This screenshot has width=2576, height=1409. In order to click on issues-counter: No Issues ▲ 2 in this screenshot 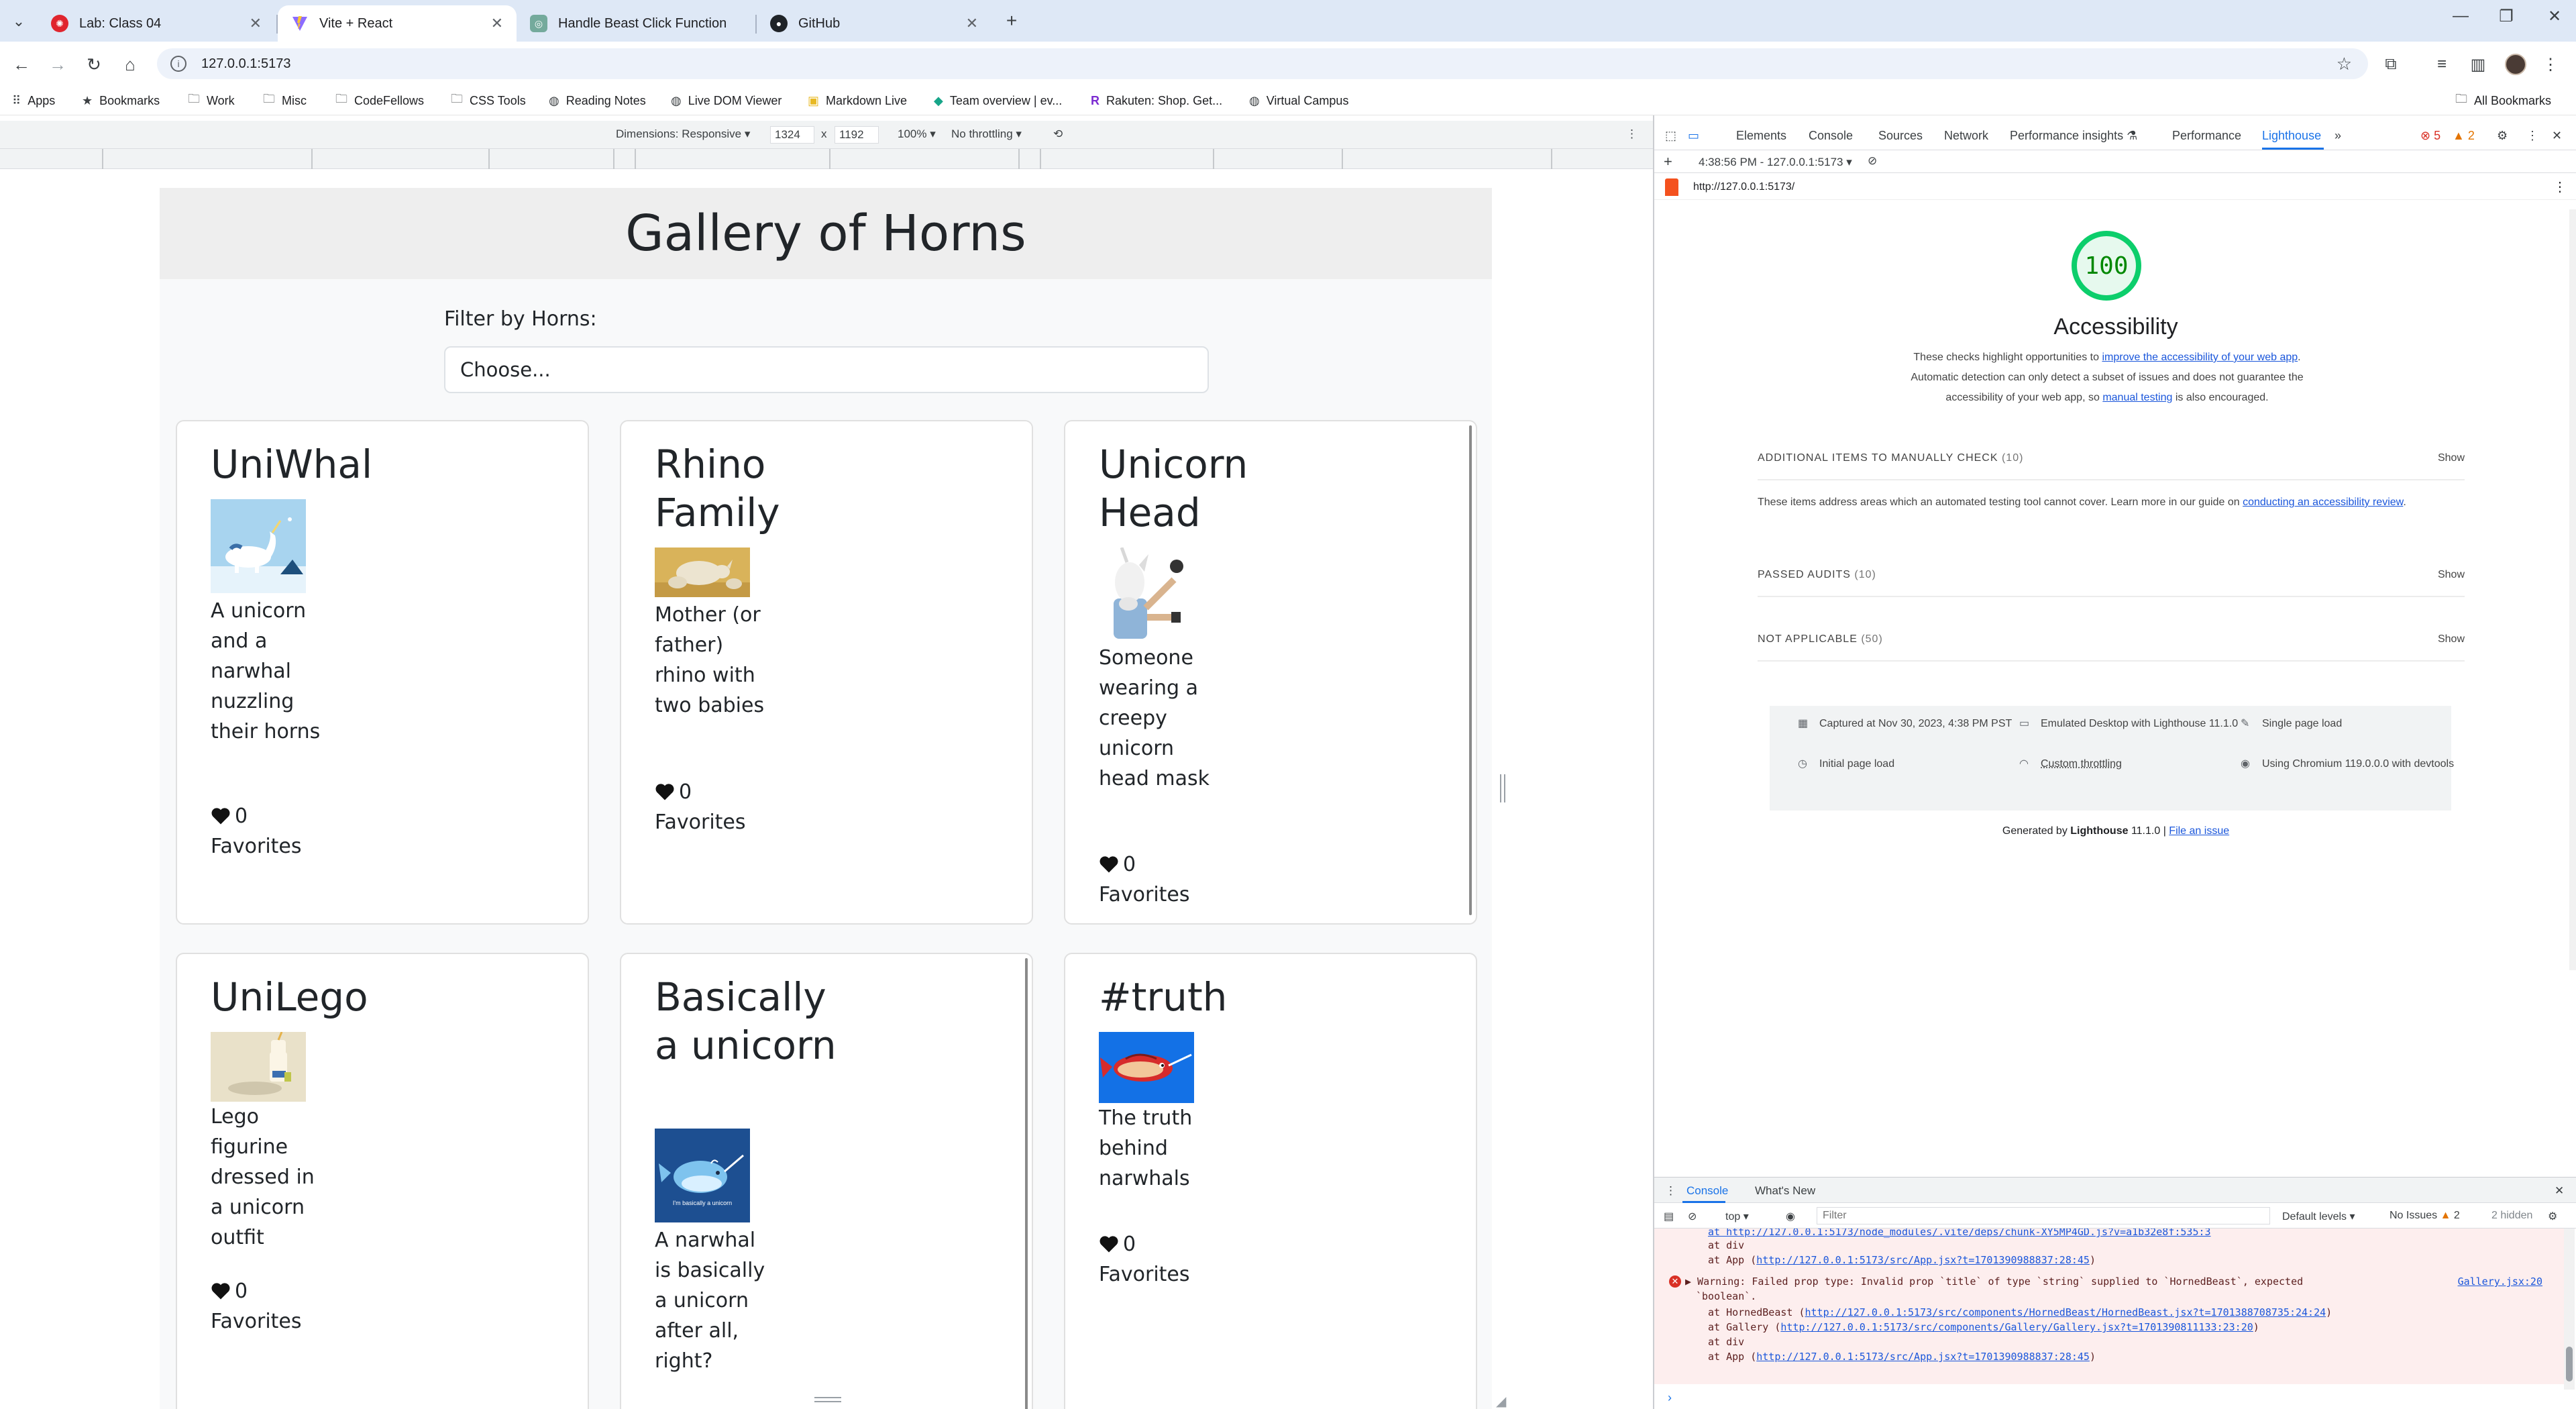, I will do `click(2425, 1216)`.